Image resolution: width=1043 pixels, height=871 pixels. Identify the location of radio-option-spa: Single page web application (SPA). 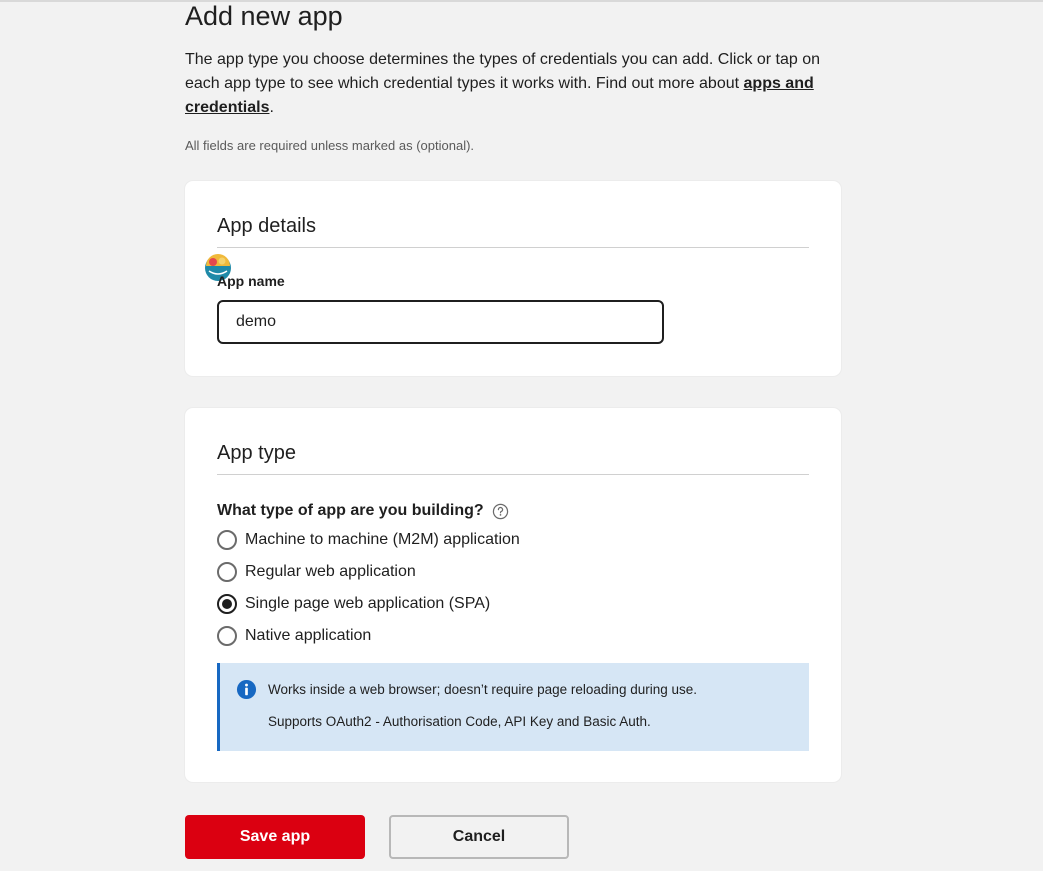
(353, 604).